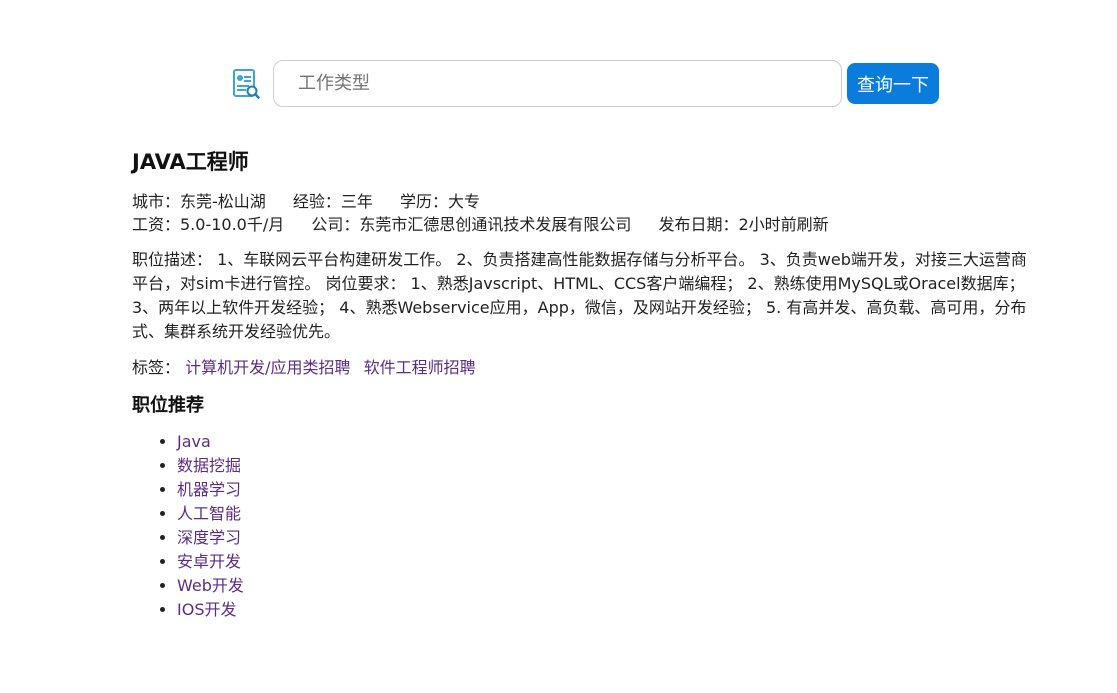 The width and height of the screenshot is (1117, 693). Describe the element at coordinates (604, 466) in the screenshot. I see `list-item: 数据挖掘` at that location.